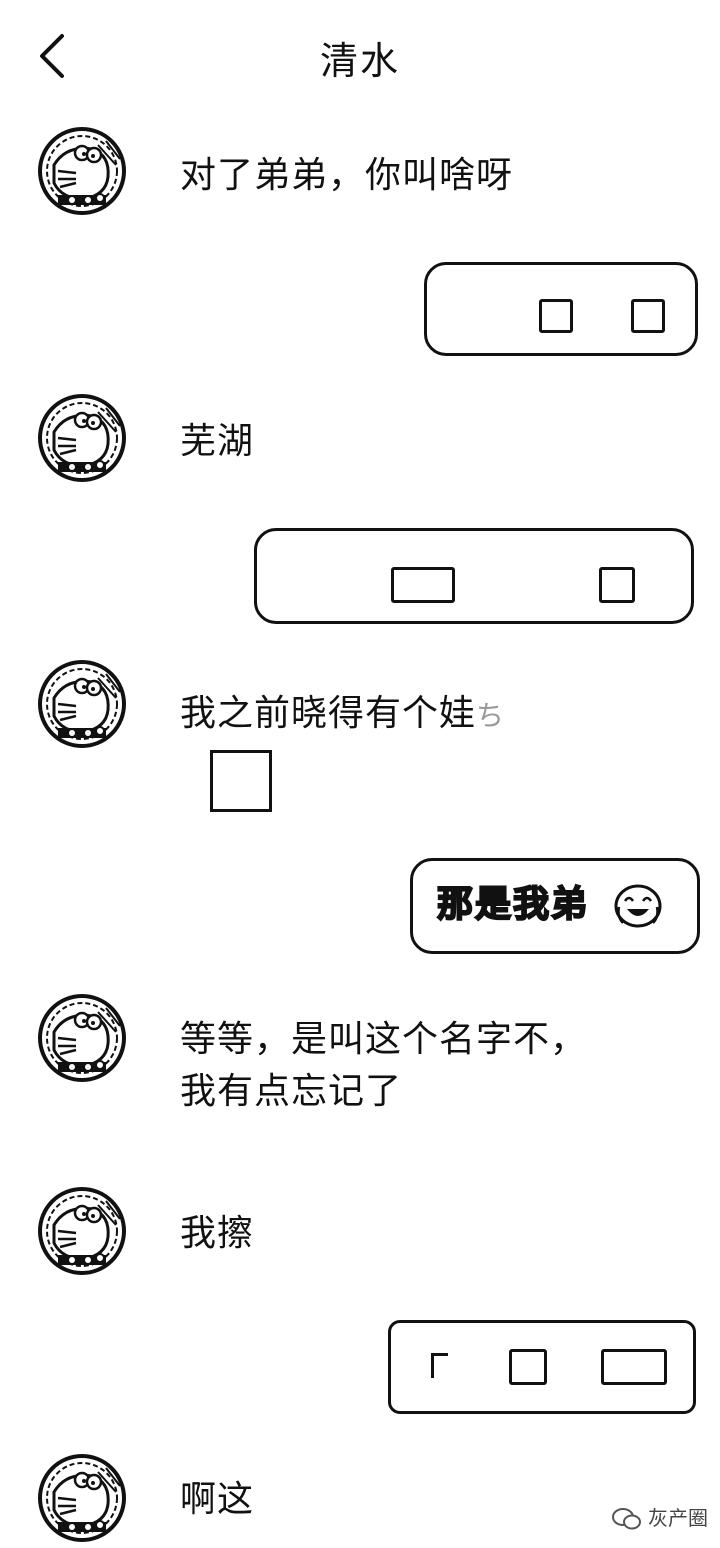 This screenshot has width=720, height=1548. What do you see at coordinates (678, 1517) in the screenshot?
I see `watermark-text: 灰产圈` at bounding box center [678, 1517].